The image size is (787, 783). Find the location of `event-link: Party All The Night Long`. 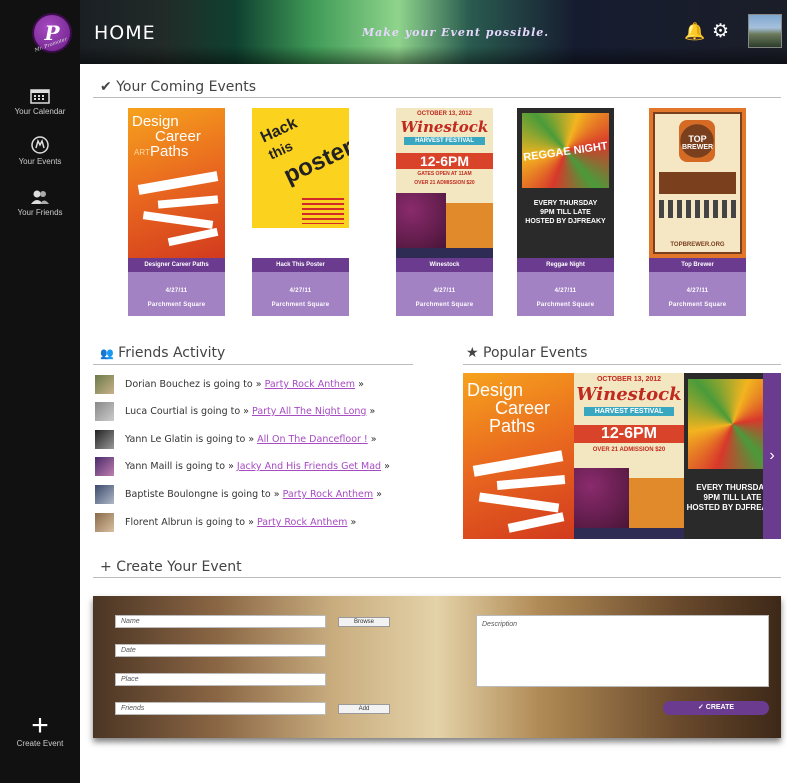

event-link: Party All The Night Long is located at coordinates (309, 411).